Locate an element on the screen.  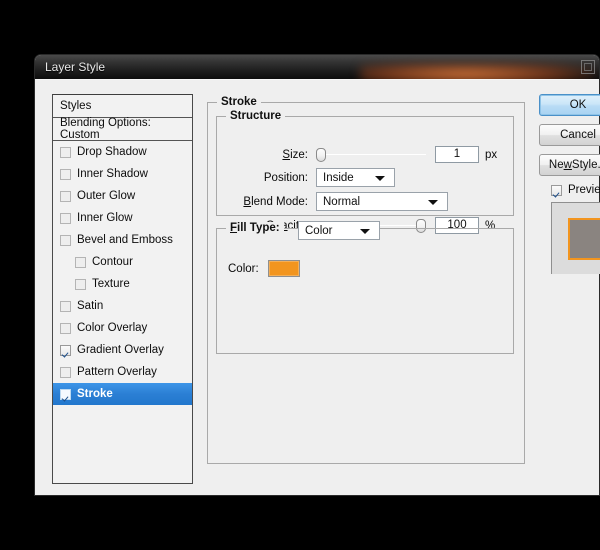
style-item-pattern-overlay: Pattern Overlay is located at coordinates (122, 372).